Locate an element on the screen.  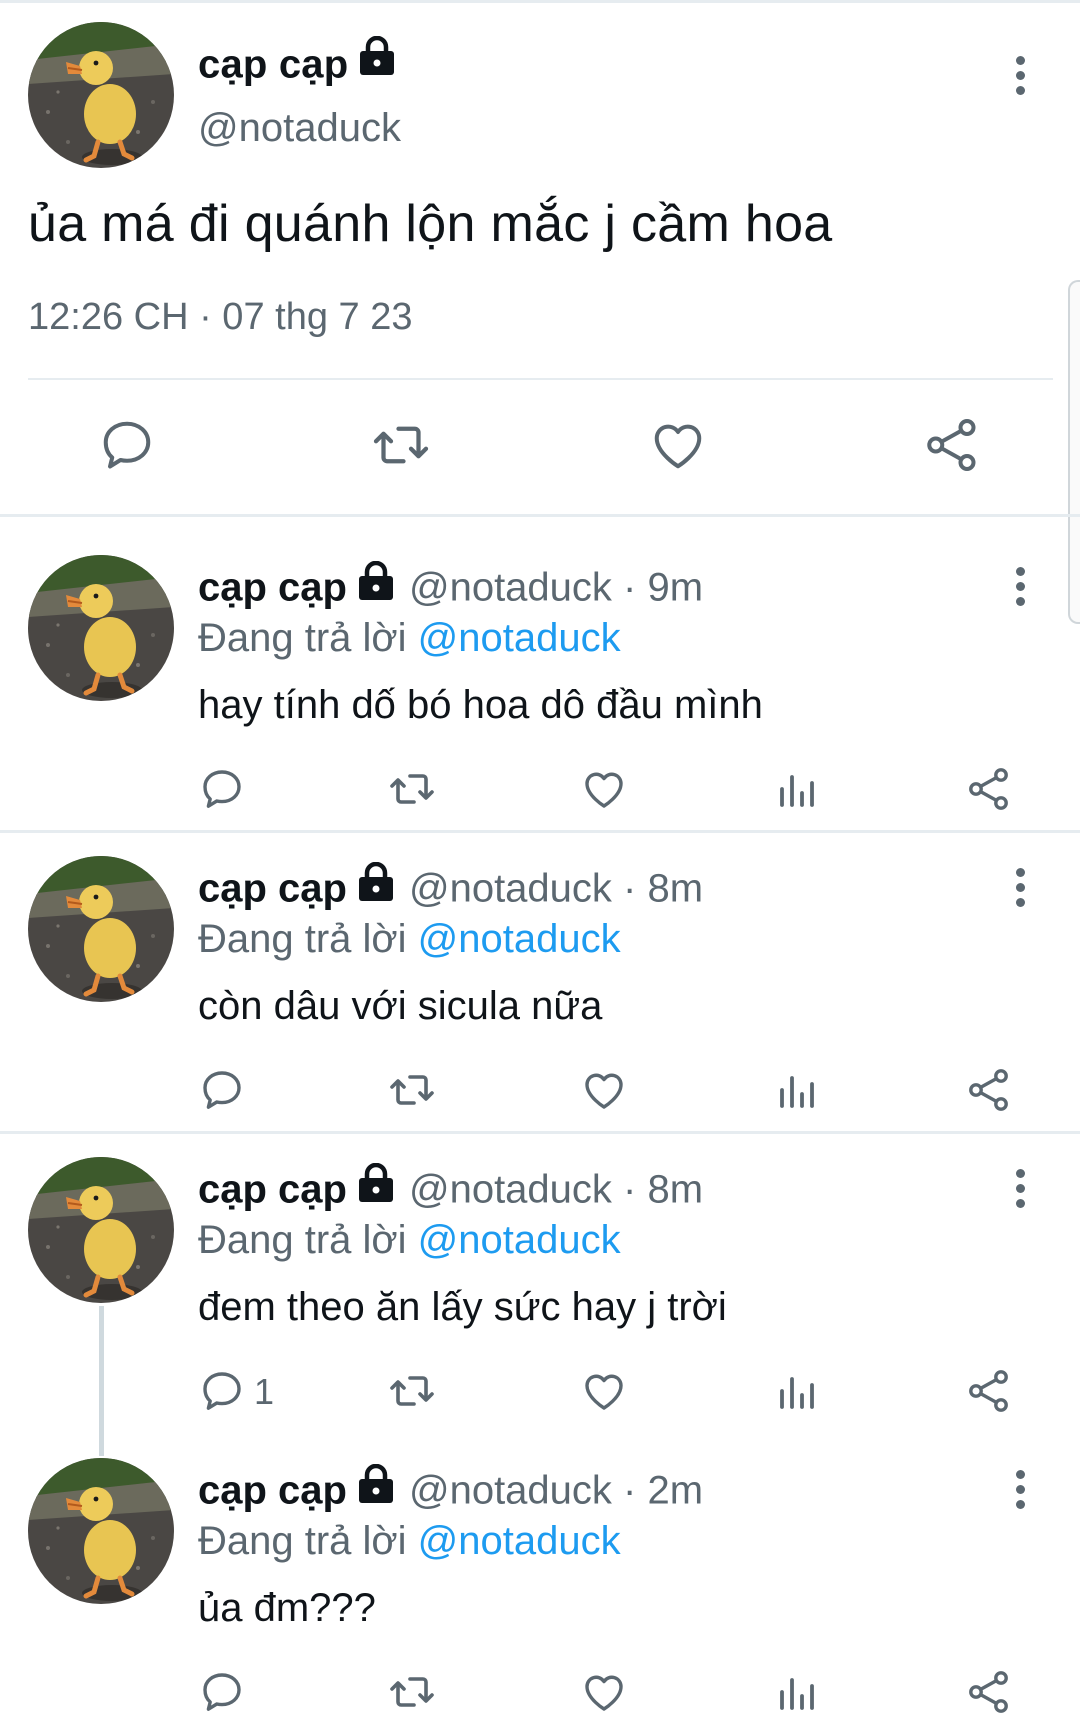
reply-header: cạp cạp @notaduck · 2m is located at coordinates (451, 1490).